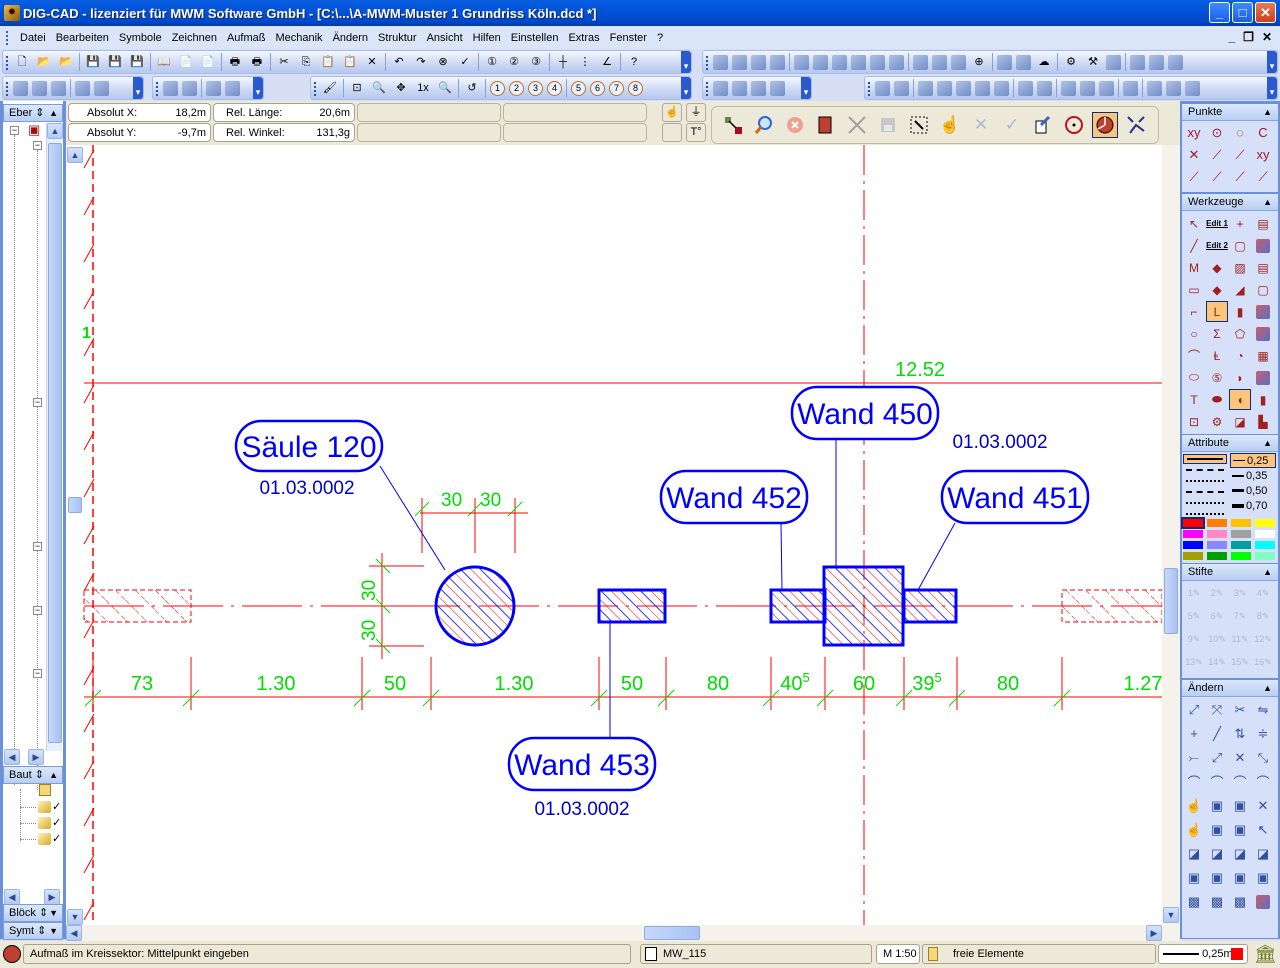 Image resolution: width=1280 pixels, height=968 pixels. What do you see at coordinates (758, 88) in the screenshot?
I see `attr-a-icon` at bounding box center [758, 88].